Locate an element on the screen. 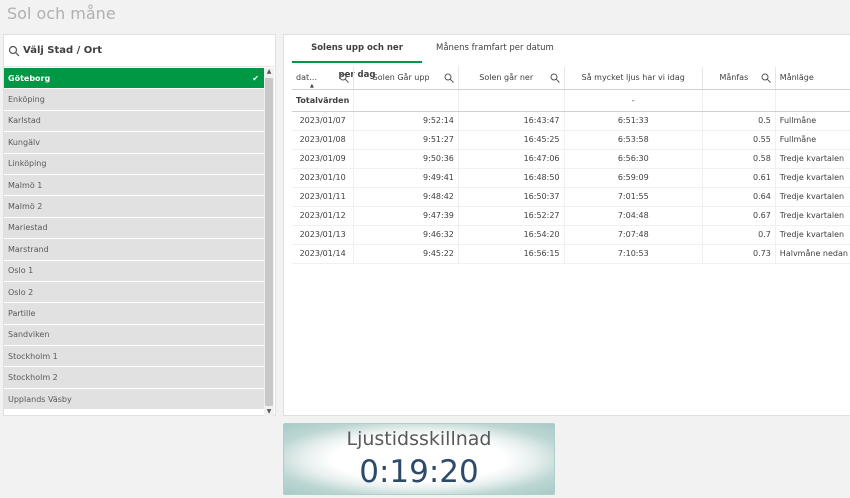 The width and height of the screenshot is (850, 498). column-header-sunrise: Solen Går upp is located at coordinates (406, 78).